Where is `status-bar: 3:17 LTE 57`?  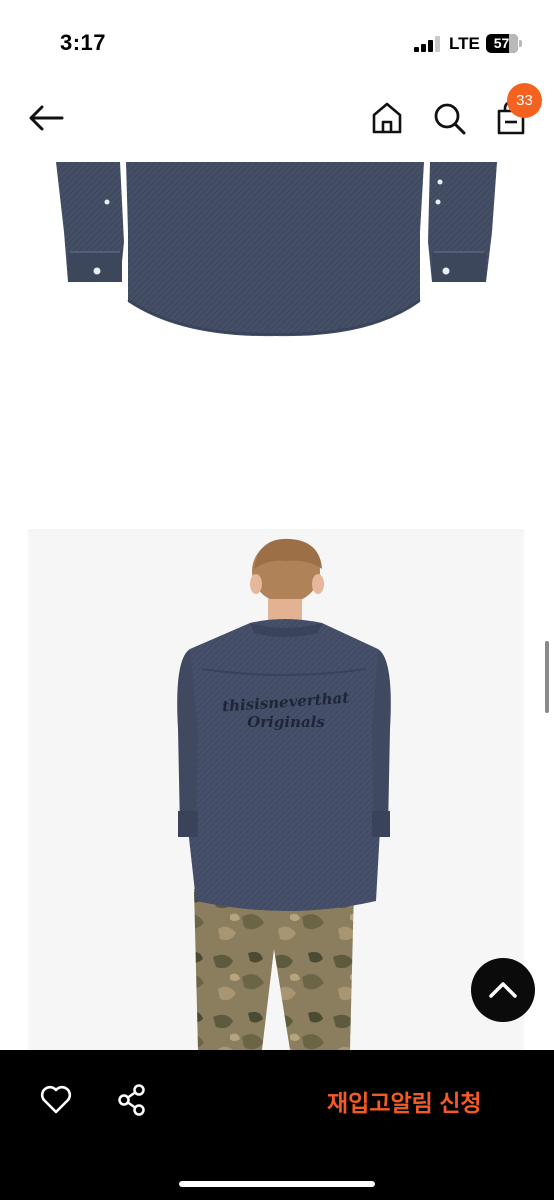
status-bar: 3:17 LTE 57 is located at coordinates (277, 40).